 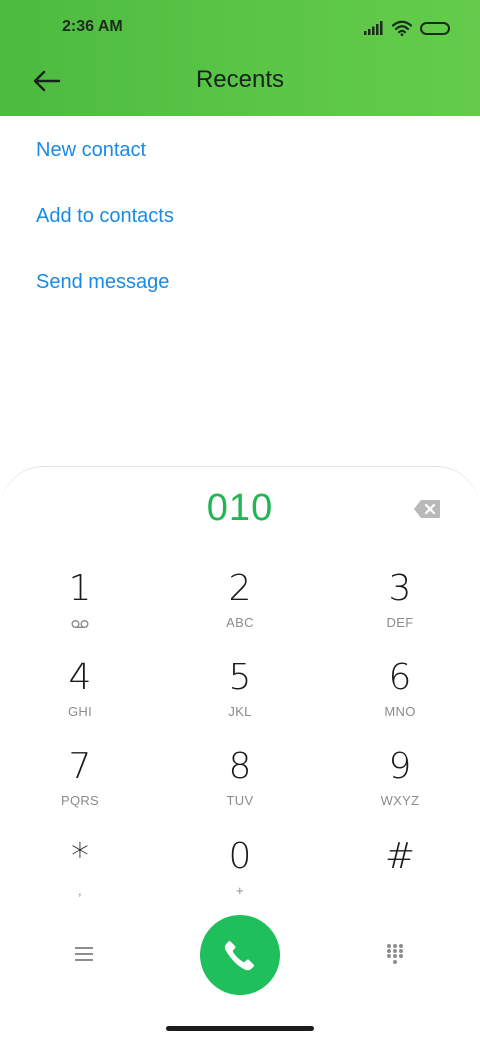 I want to click on key-digit: 1, so click(x=80, y=588).